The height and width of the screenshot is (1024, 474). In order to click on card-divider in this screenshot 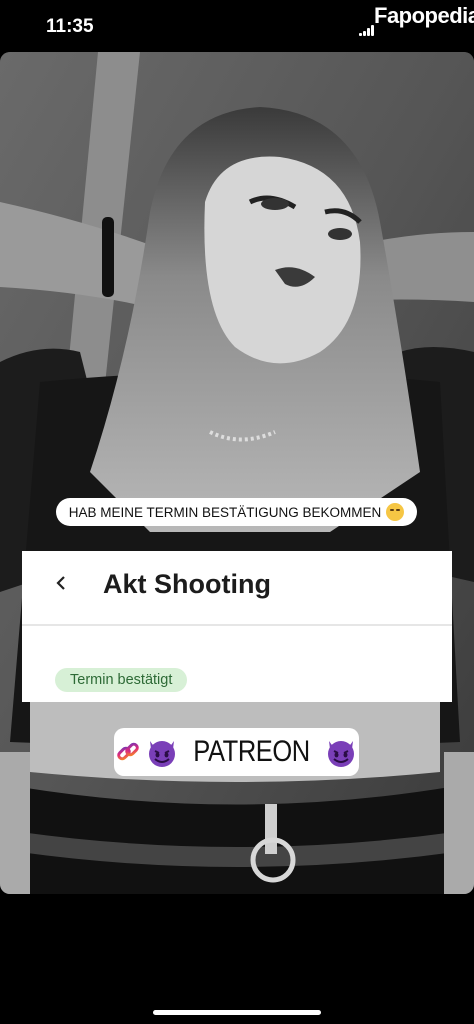, I will do `click(237, 625)`.